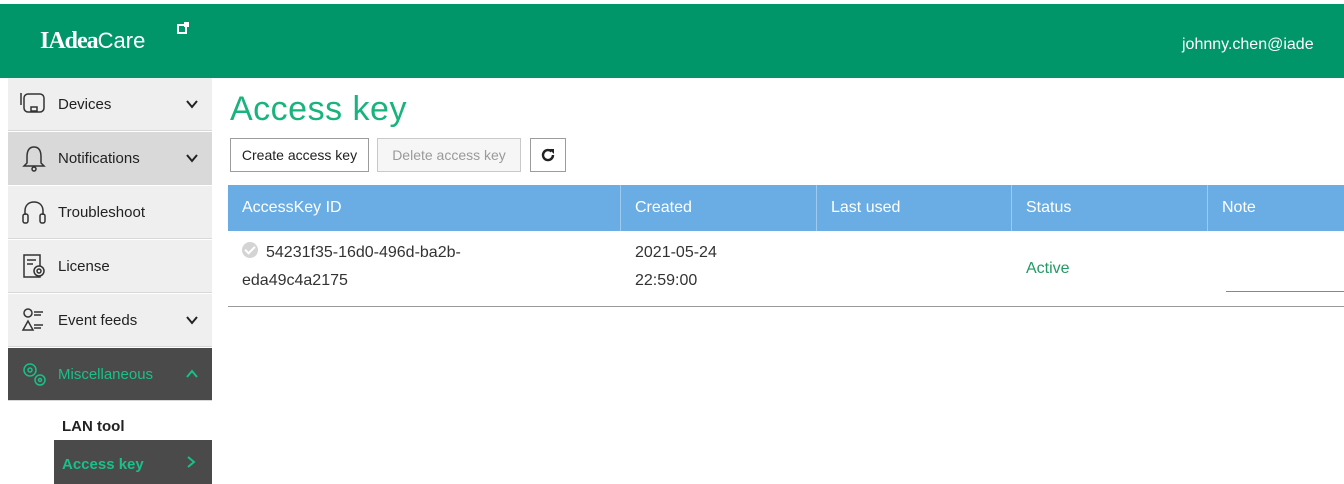  I want to click on created-time: 22:59:00, so click(666, 280).